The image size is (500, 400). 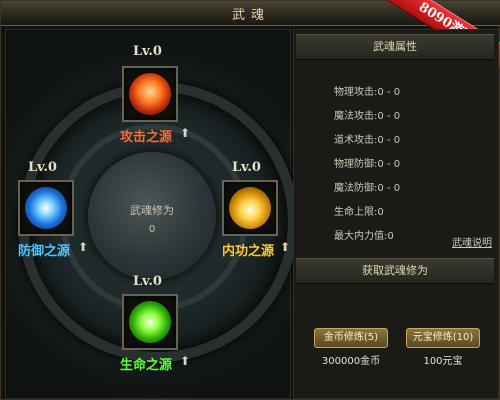 I want to click on inner-force-upgrade-arrow-icon: ⬆, so click(x=285, y=247).